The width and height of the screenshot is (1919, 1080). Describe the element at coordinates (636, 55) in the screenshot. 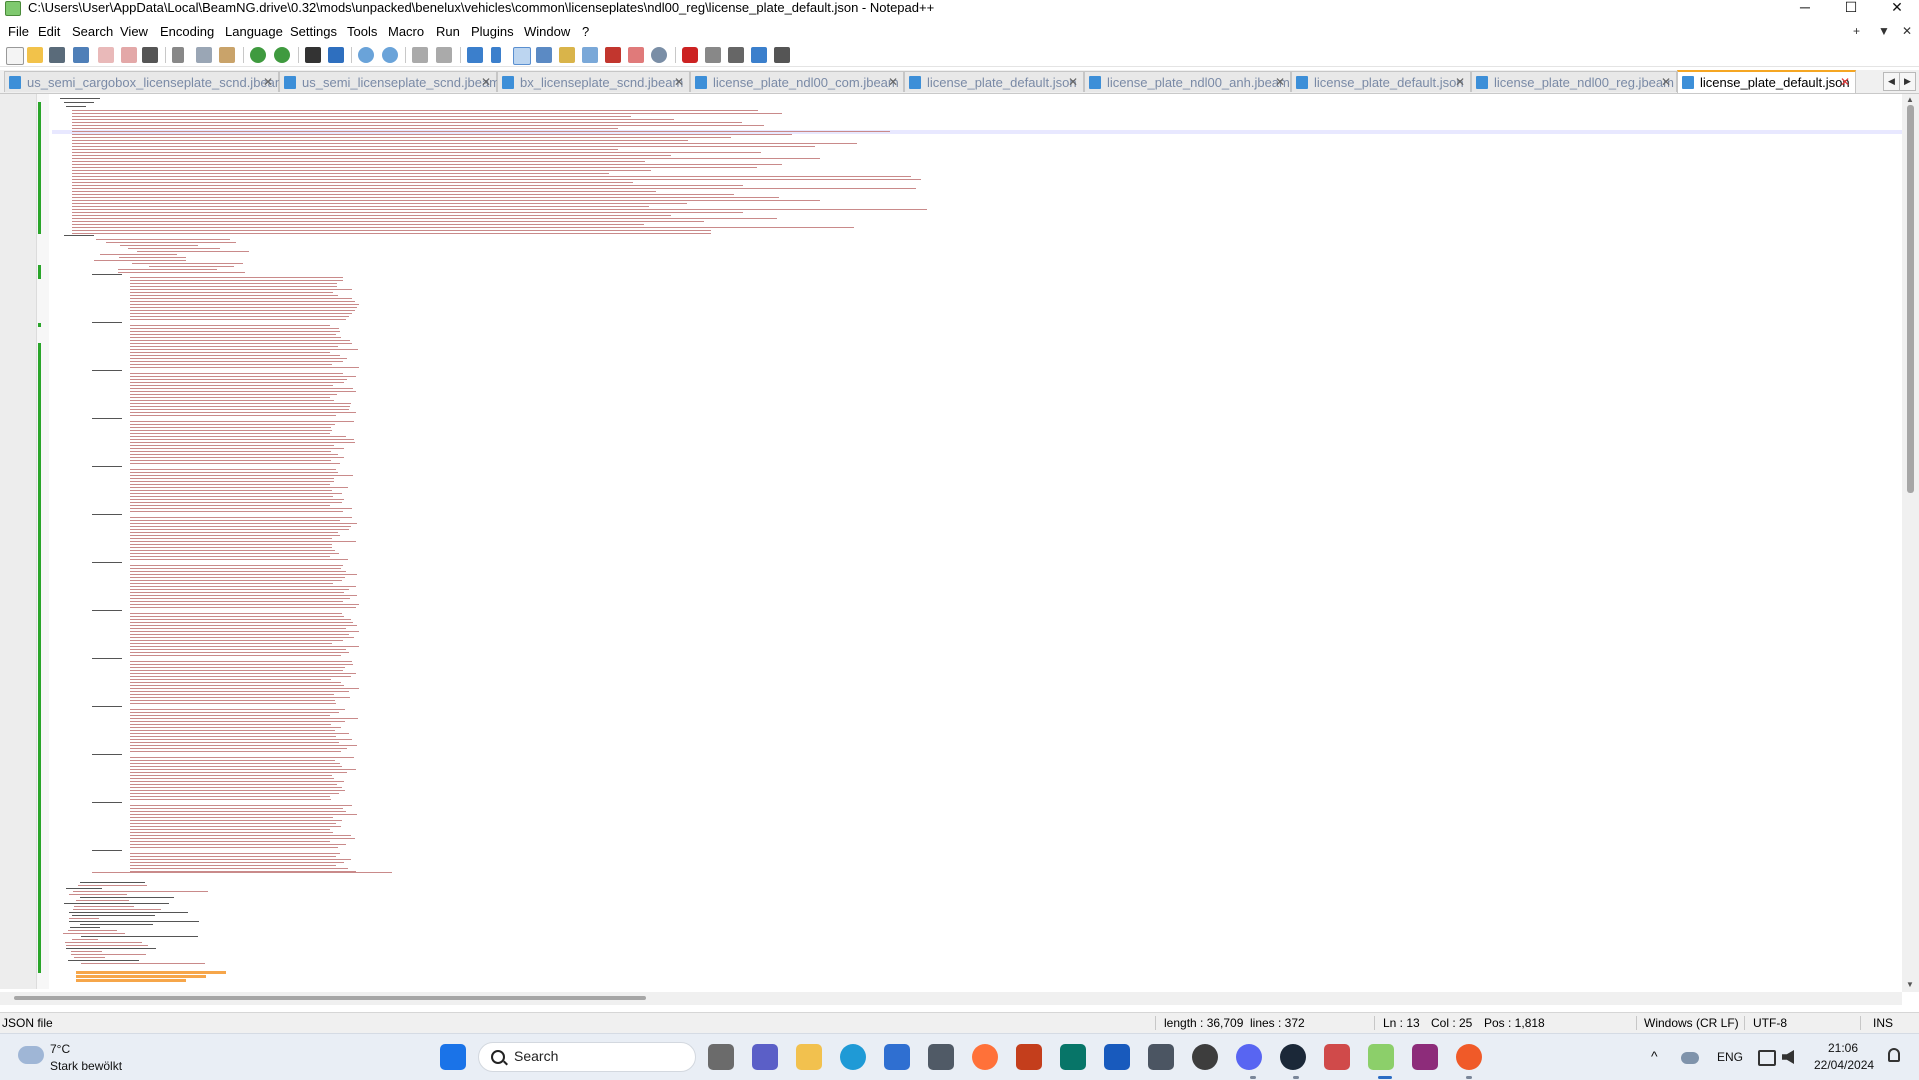

I see `doc-switcher-icon` at that location.